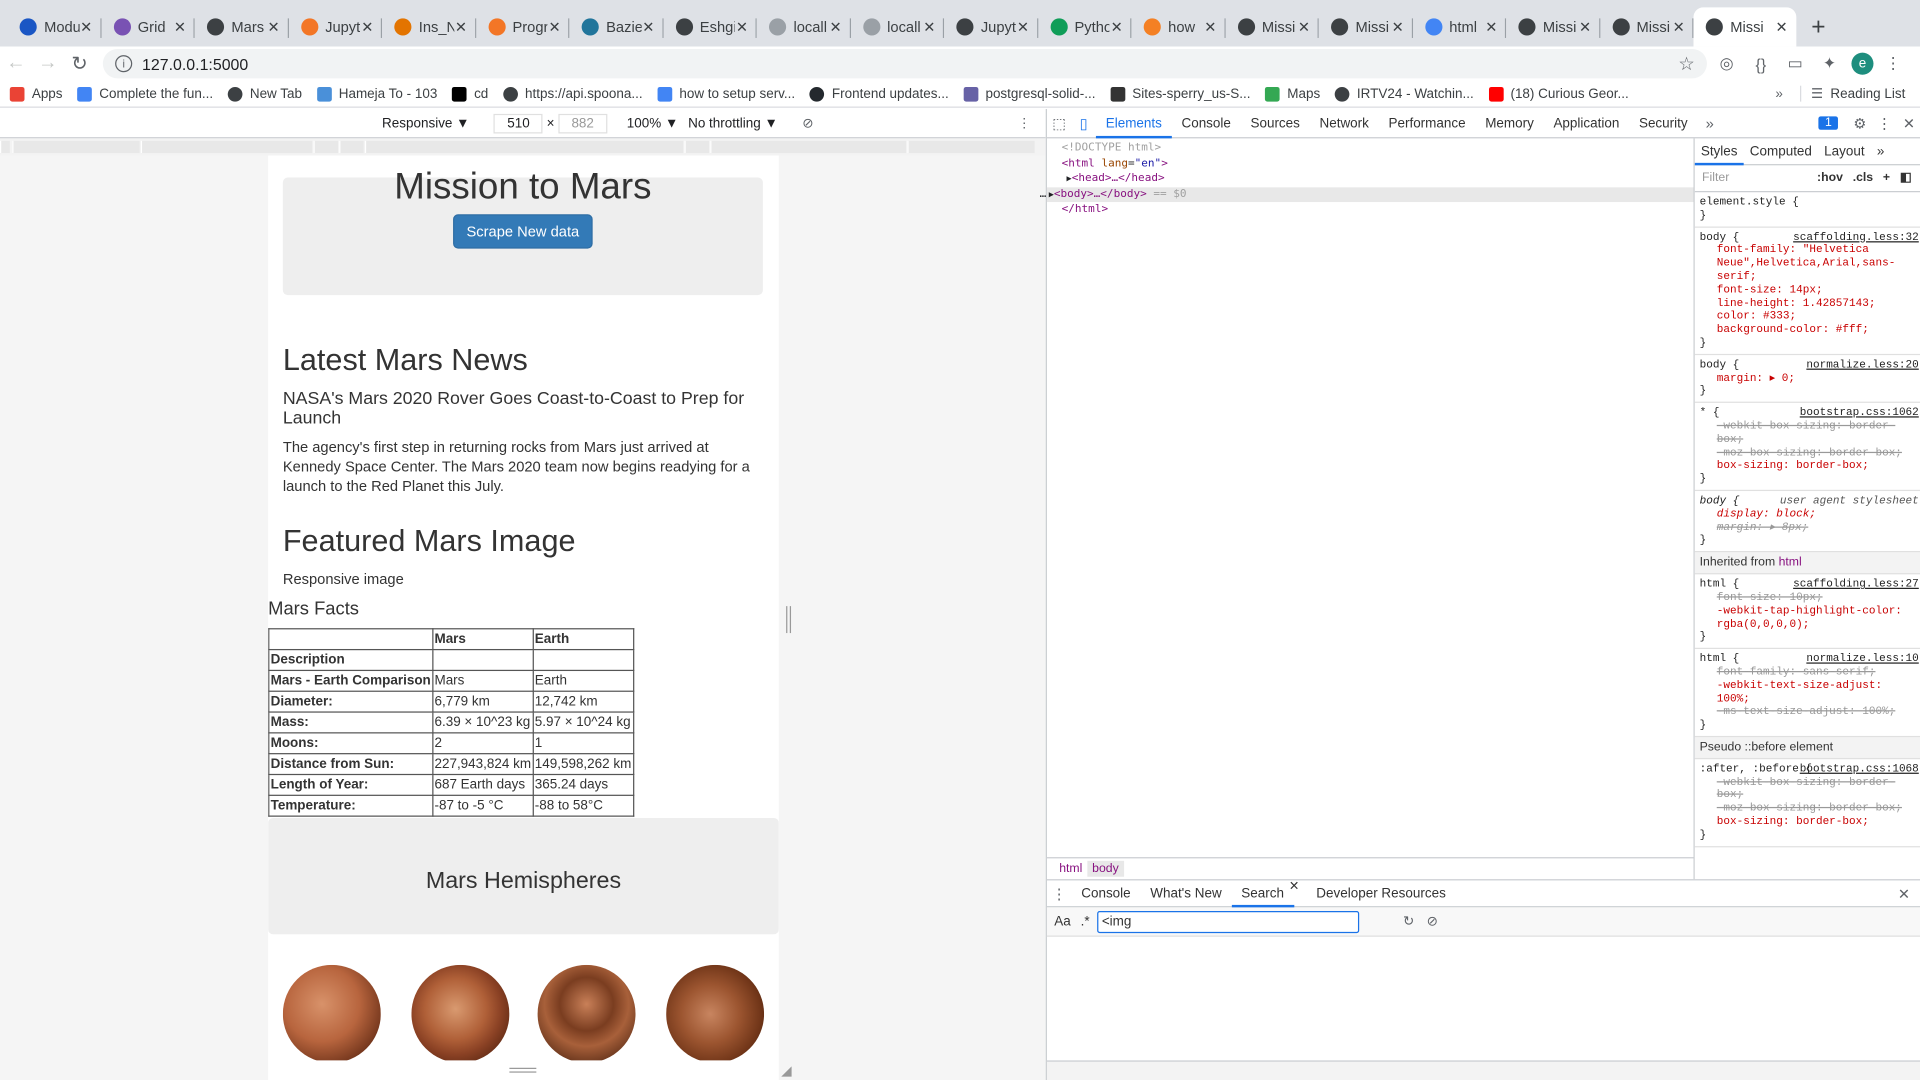 The image size is (1920, 1080). What do you see at coordinates (1908, 122) in the screenshot?
I see `close-devtools-icon: ✕` at bounding box center [1908, 122].